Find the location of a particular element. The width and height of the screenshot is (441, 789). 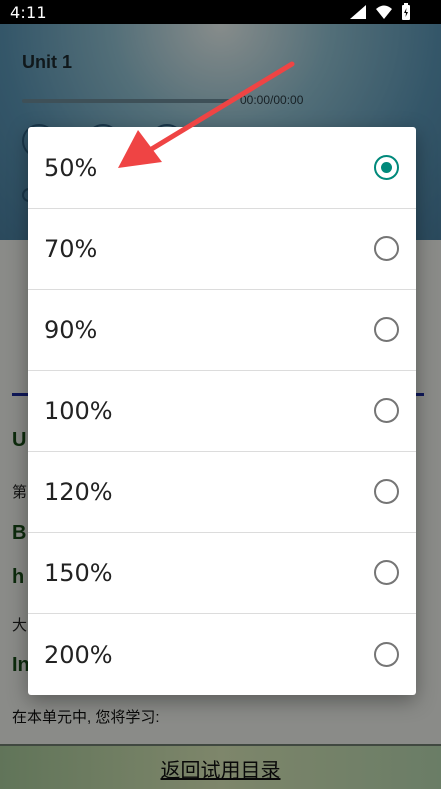

option-label: 70% is located at coordinates (71, 248).